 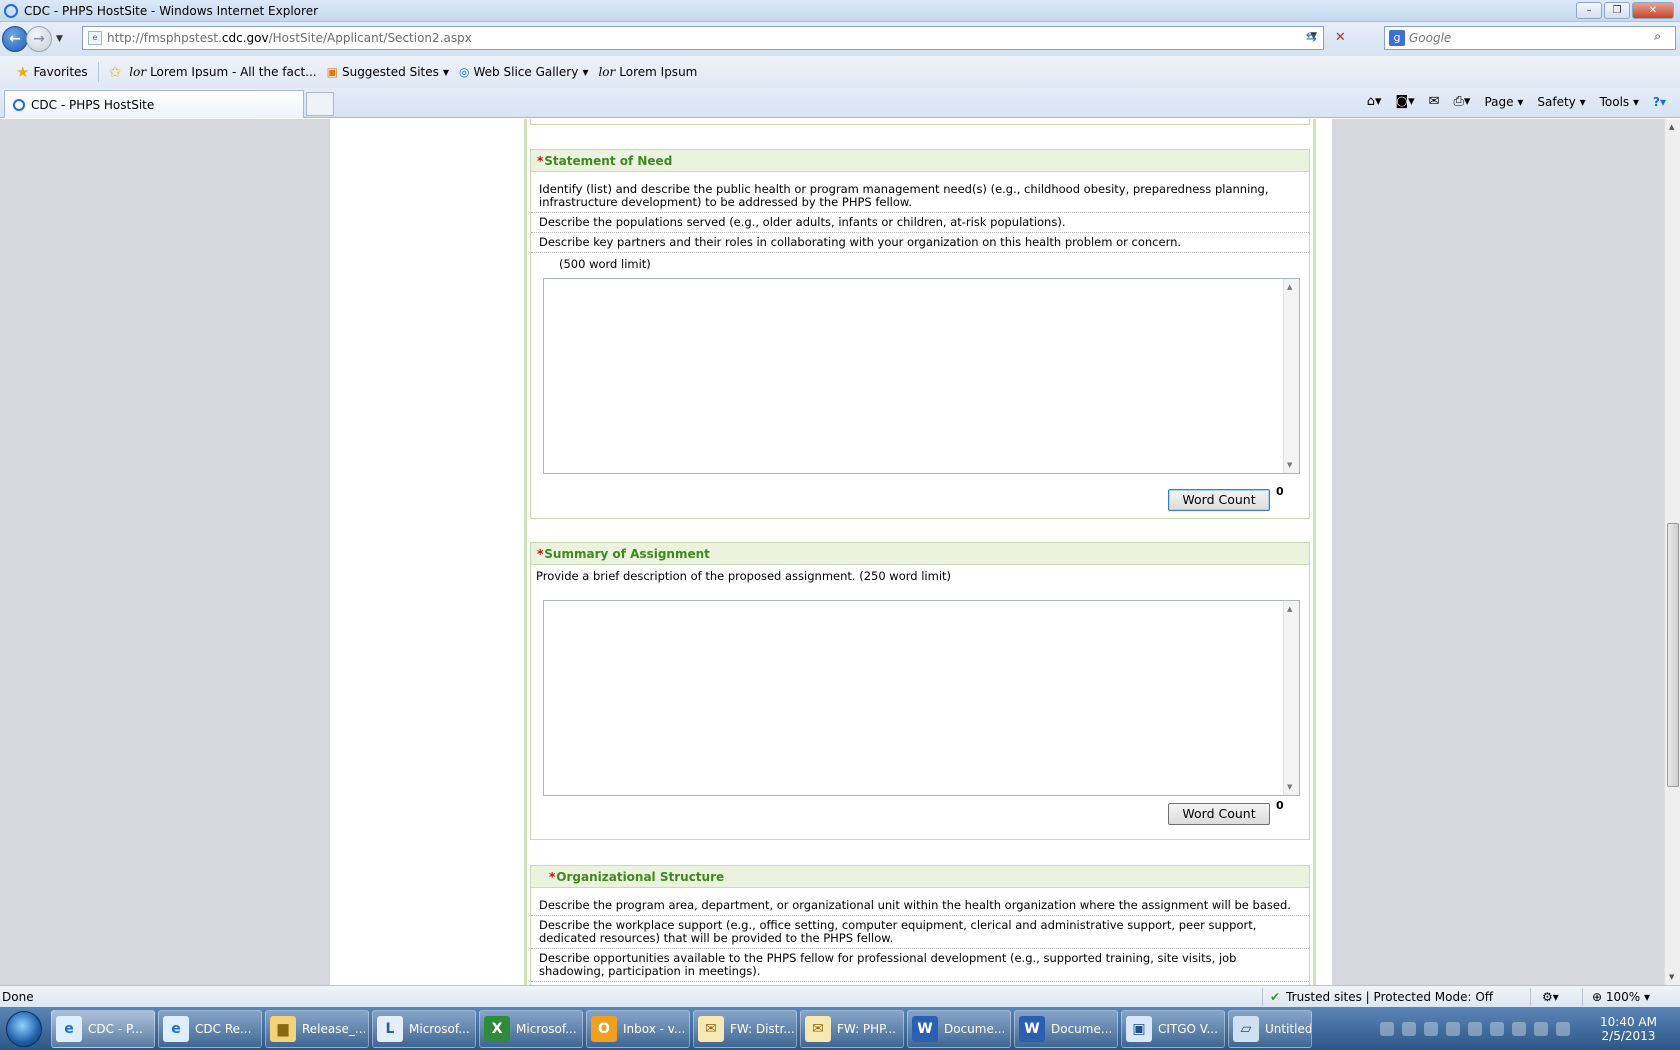 What do you see at coordinates (921, 698) in the screenshot?
I see `summary-of-assignment-textarea: ▲ ▼` at bounding box center [921, 698].